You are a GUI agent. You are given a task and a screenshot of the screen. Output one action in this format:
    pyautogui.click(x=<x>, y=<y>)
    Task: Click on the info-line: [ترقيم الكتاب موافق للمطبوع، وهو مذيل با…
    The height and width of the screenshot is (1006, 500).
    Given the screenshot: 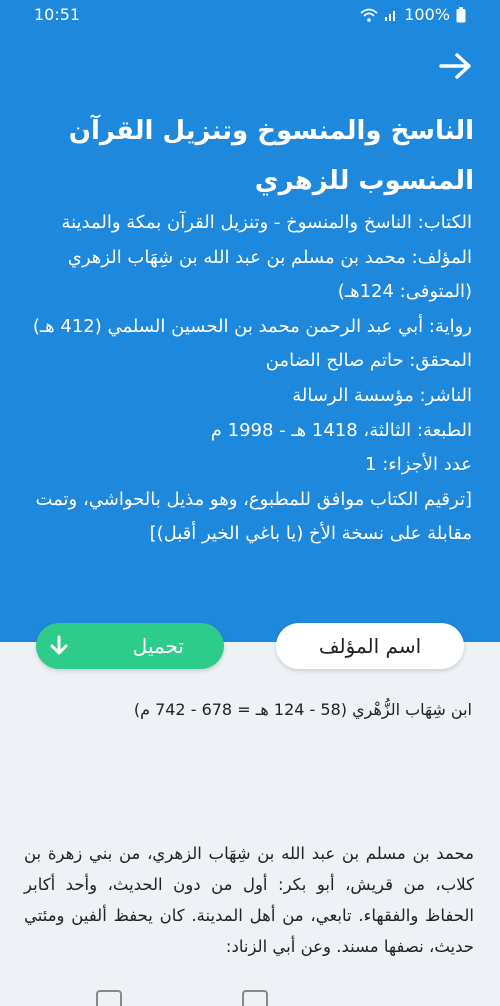 What is the action you would take?
    pyautogui.click(x=253, y=516)
    